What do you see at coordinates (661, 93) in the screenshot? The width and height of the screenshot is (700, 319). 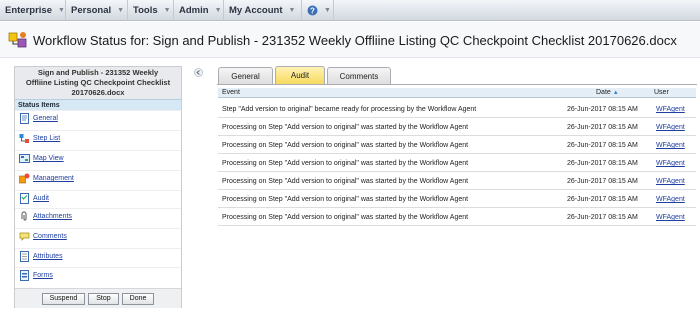 I see `column-header-user: User` at bounding box center [661, 93].